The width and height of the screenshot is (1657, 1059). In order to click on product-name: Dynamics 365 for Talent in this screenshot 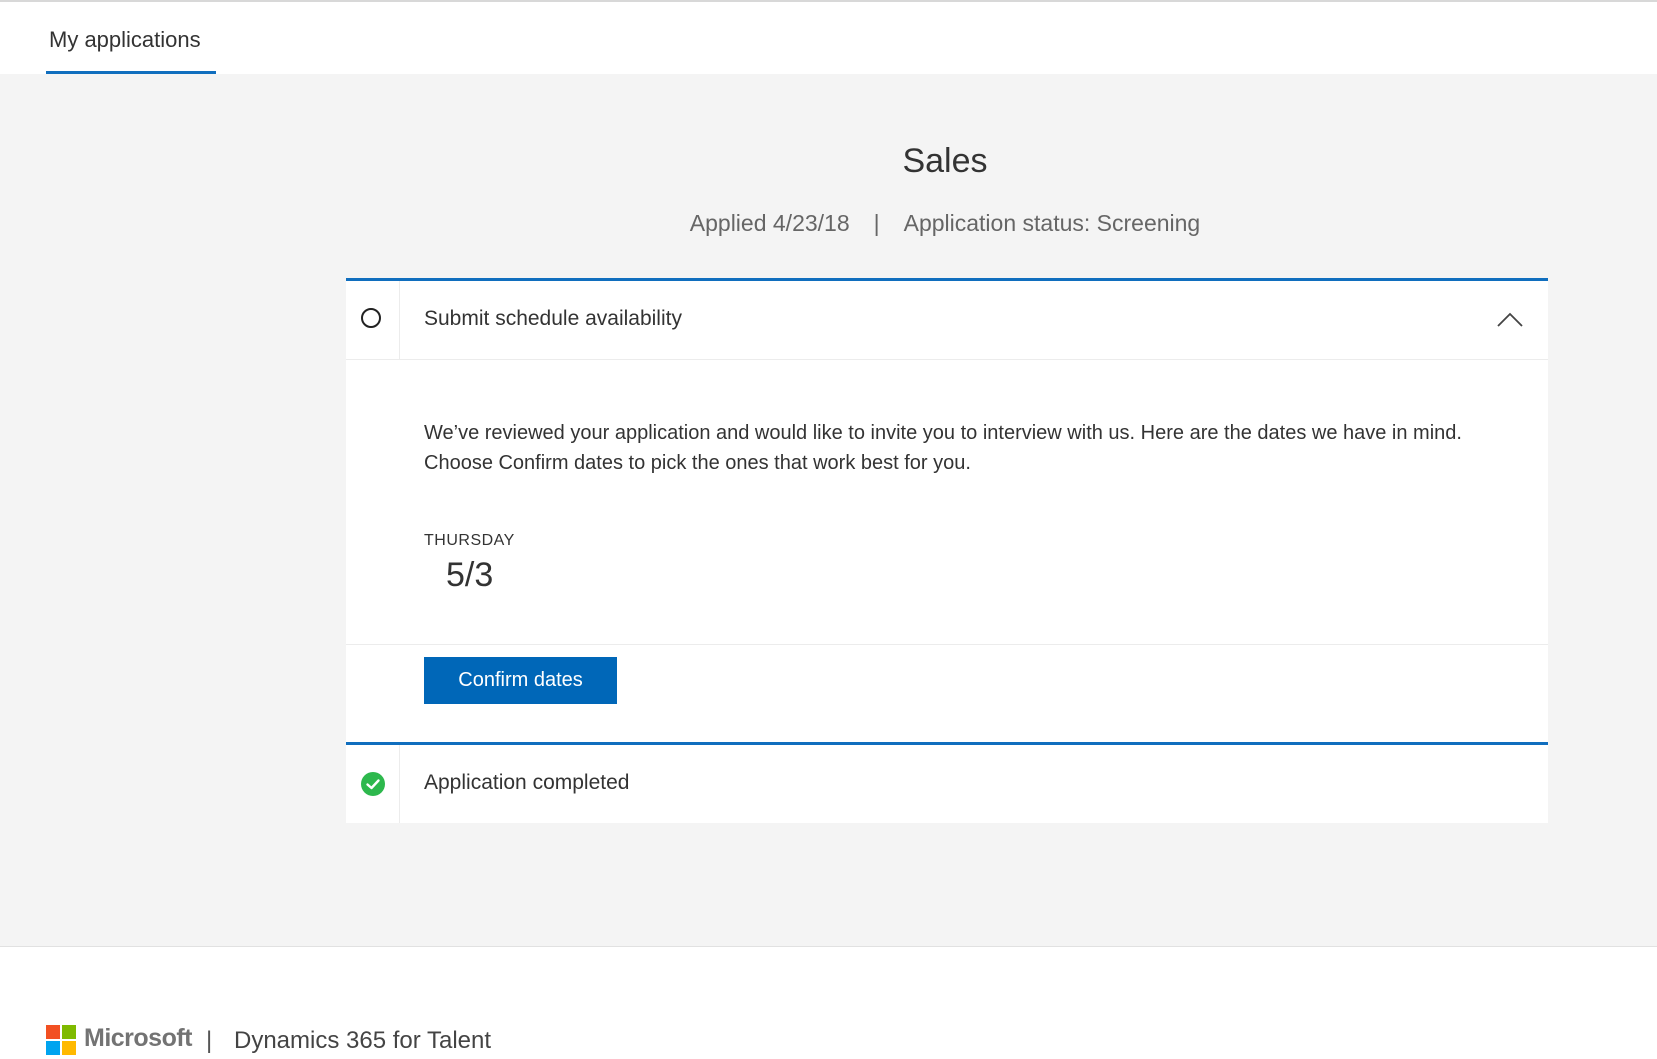, I will do `click(363, 1040)`.